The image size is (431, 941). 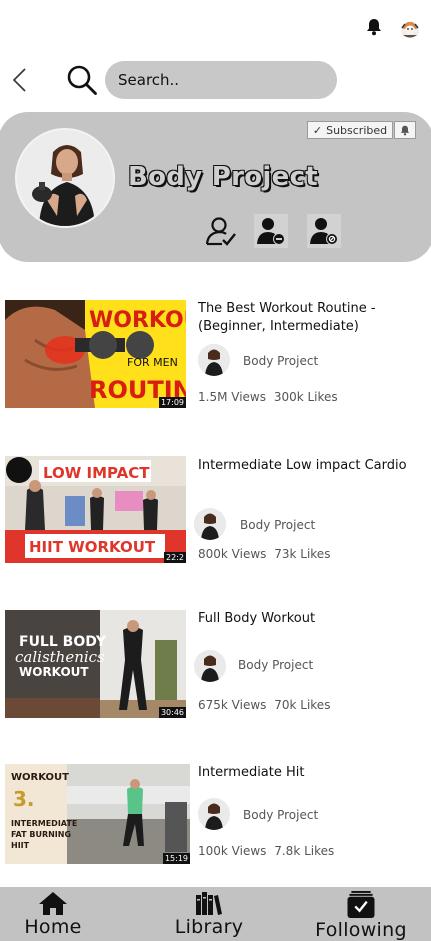 I want to click on bottom-navigation: Home Library Following, so click(x=215, y=914).